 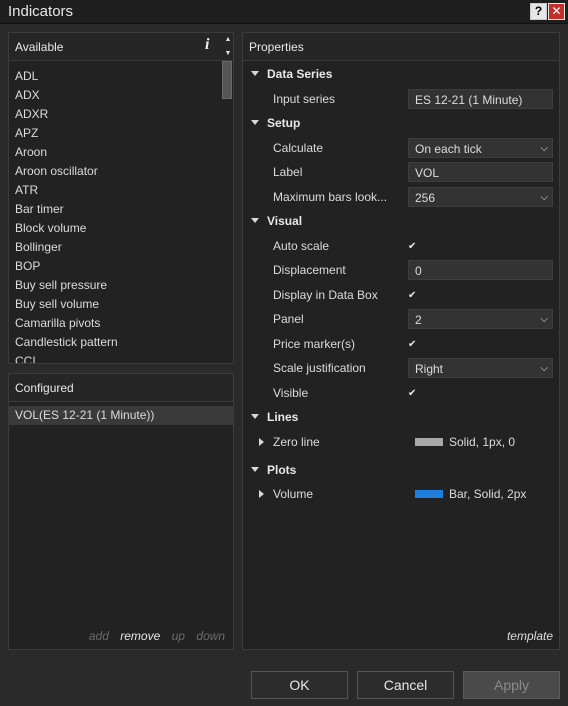 I want to click on zero-line-color-swatch, so click(x=429, y=441).